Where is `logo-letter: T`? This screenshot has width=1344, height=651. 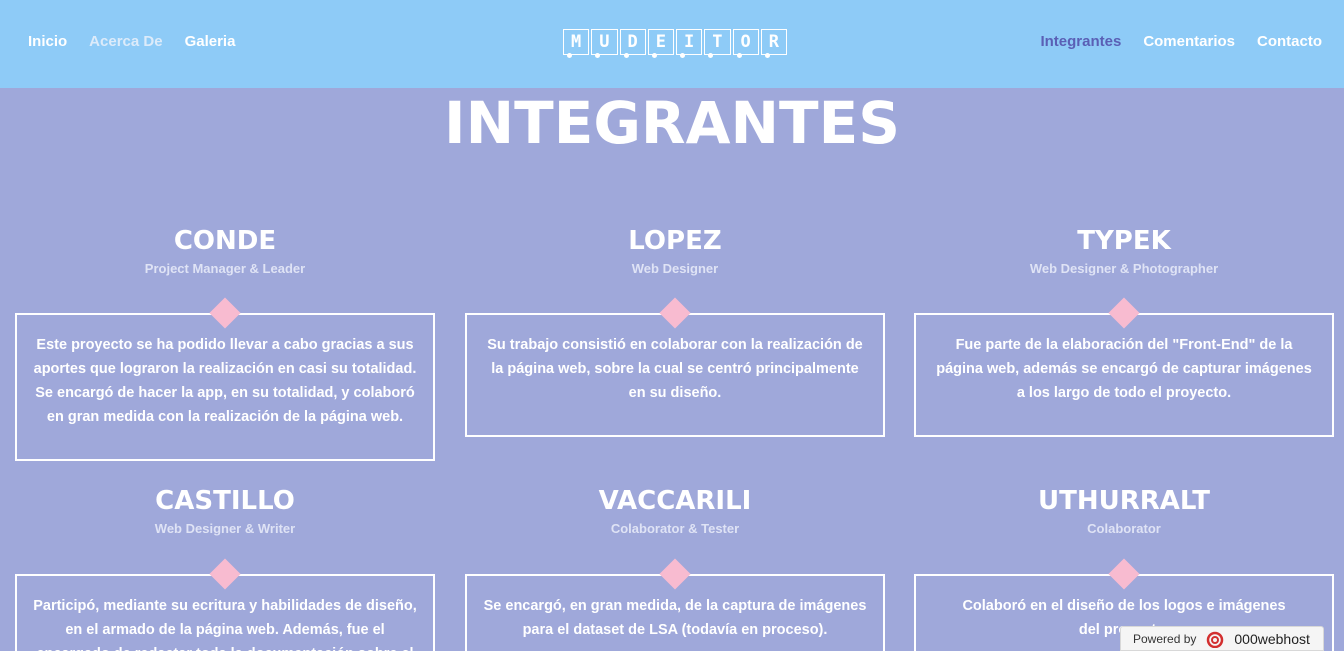
logo-letter: T is located at coordinates (717, 43).